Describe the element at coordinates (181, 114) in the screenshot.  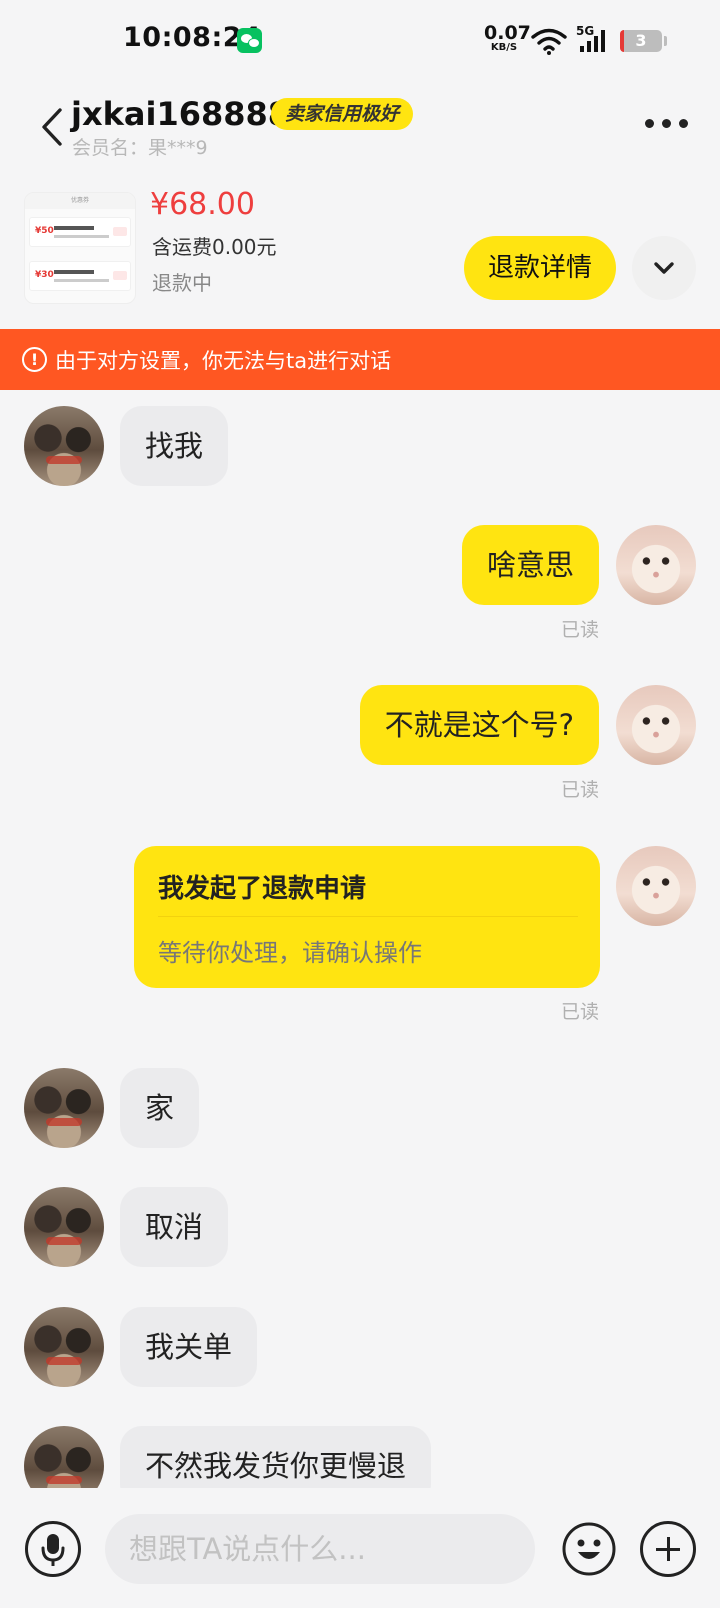
I see `seller-name: jxkai168888` at that location.